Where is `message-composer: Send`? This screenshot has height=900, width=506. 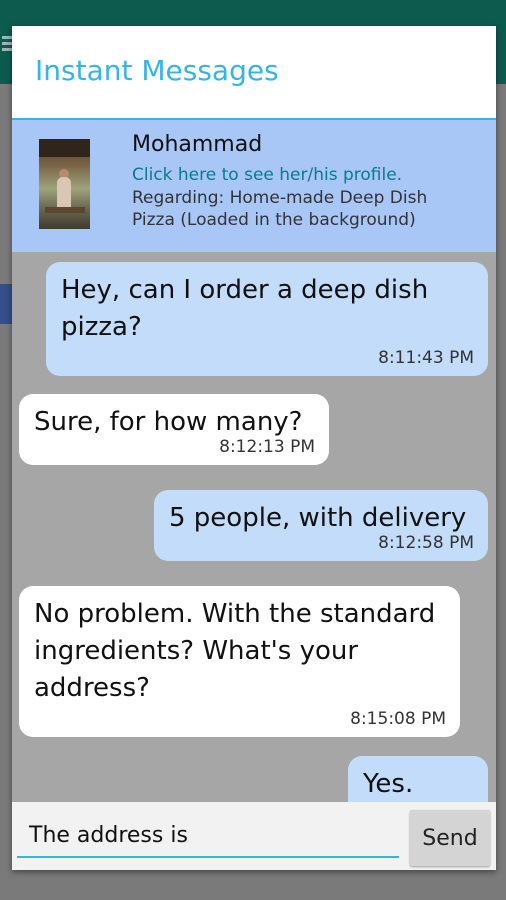 message-composer: Send is located at coordinates (254, 836).